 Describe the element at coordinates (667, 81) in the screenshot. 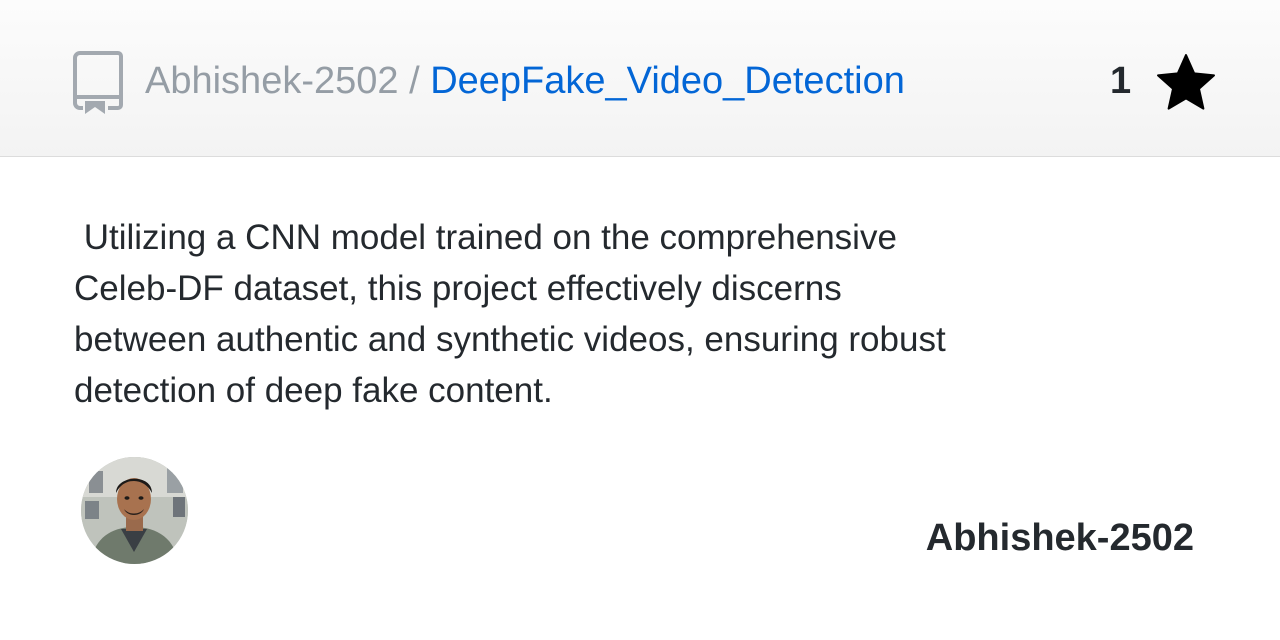

I see `repo-name-link: DeepFake_Video_Detection` at that location.